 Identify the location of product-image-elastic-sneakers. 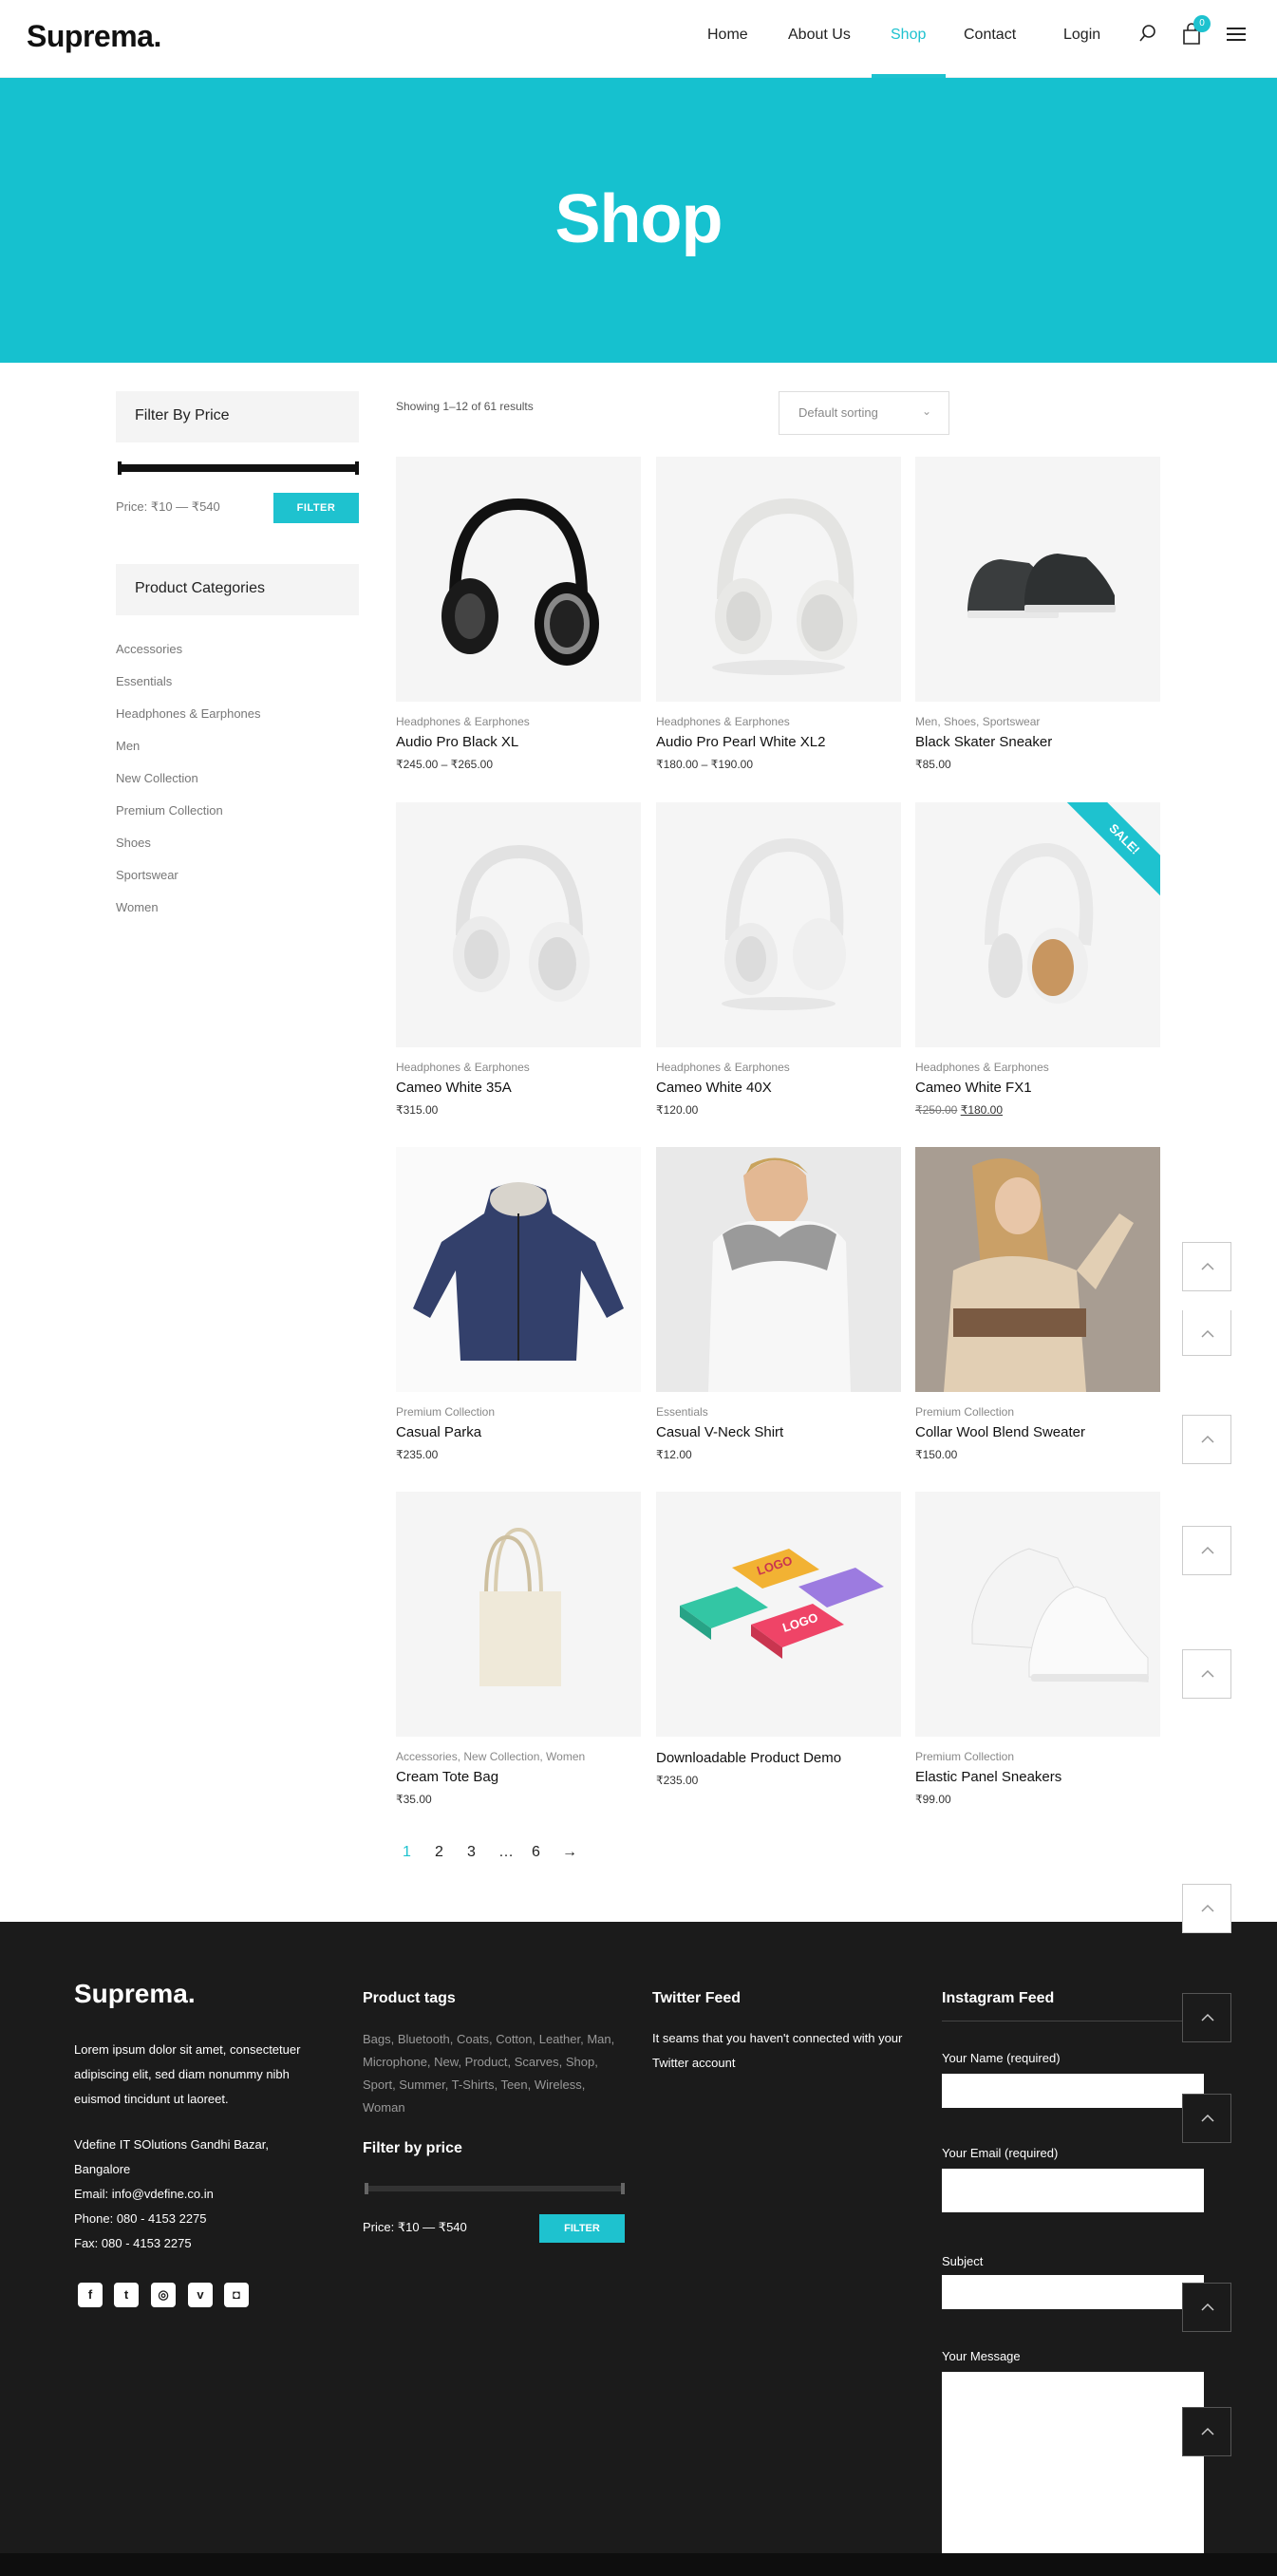
(1037, 1614).